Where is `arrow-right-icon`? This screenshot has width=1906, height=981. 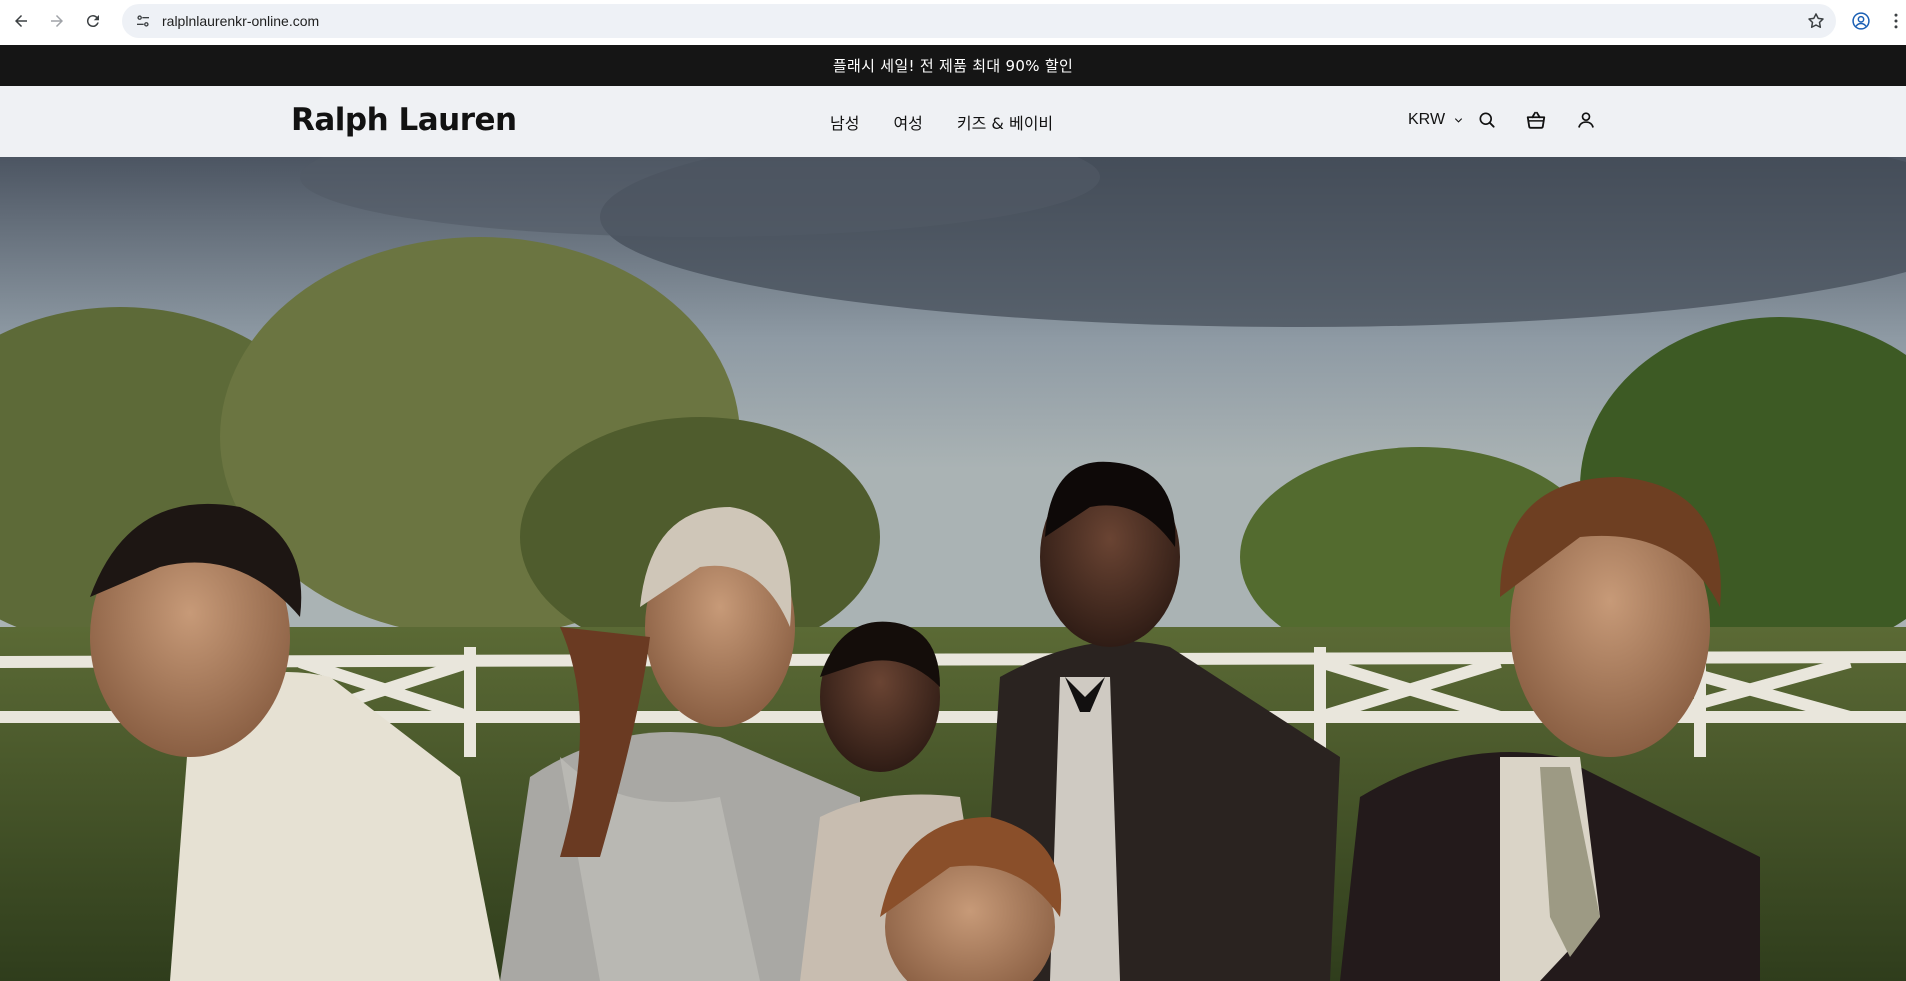
arrow-right-icon is located at coordinates (57, 21).